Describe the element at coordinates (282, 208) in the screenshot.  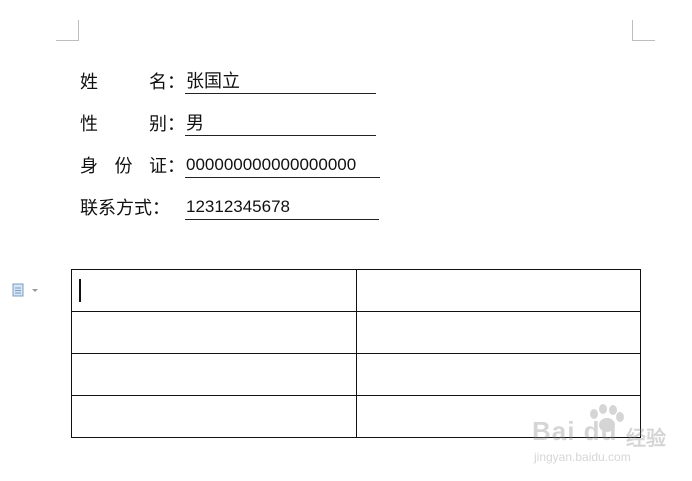
I see `field-contact-value: 12312345678` at that location.